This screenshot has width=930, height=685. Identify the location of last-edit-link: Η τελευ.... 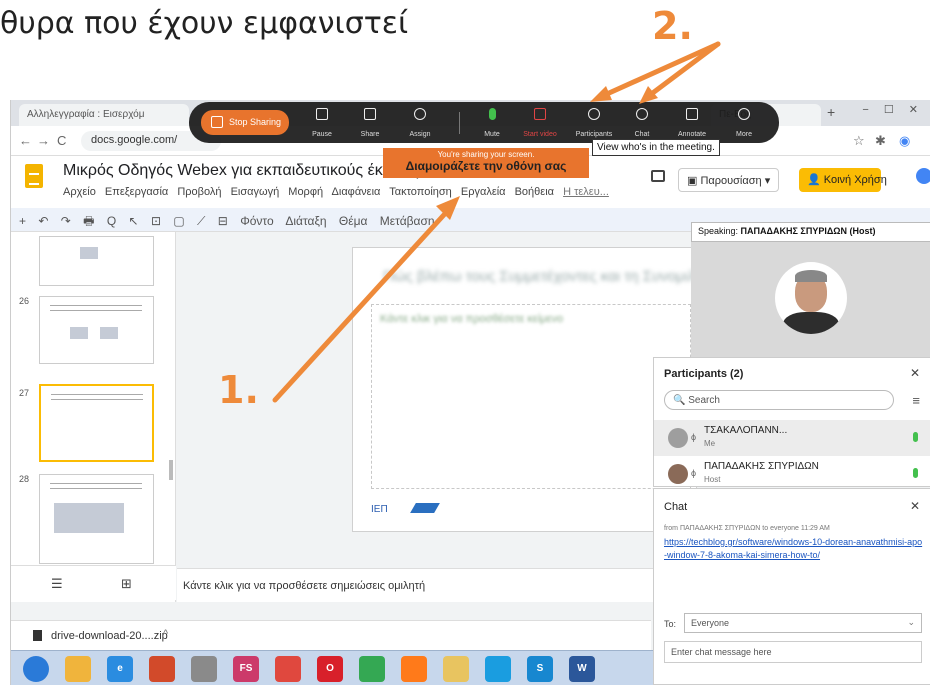
(586, 192).